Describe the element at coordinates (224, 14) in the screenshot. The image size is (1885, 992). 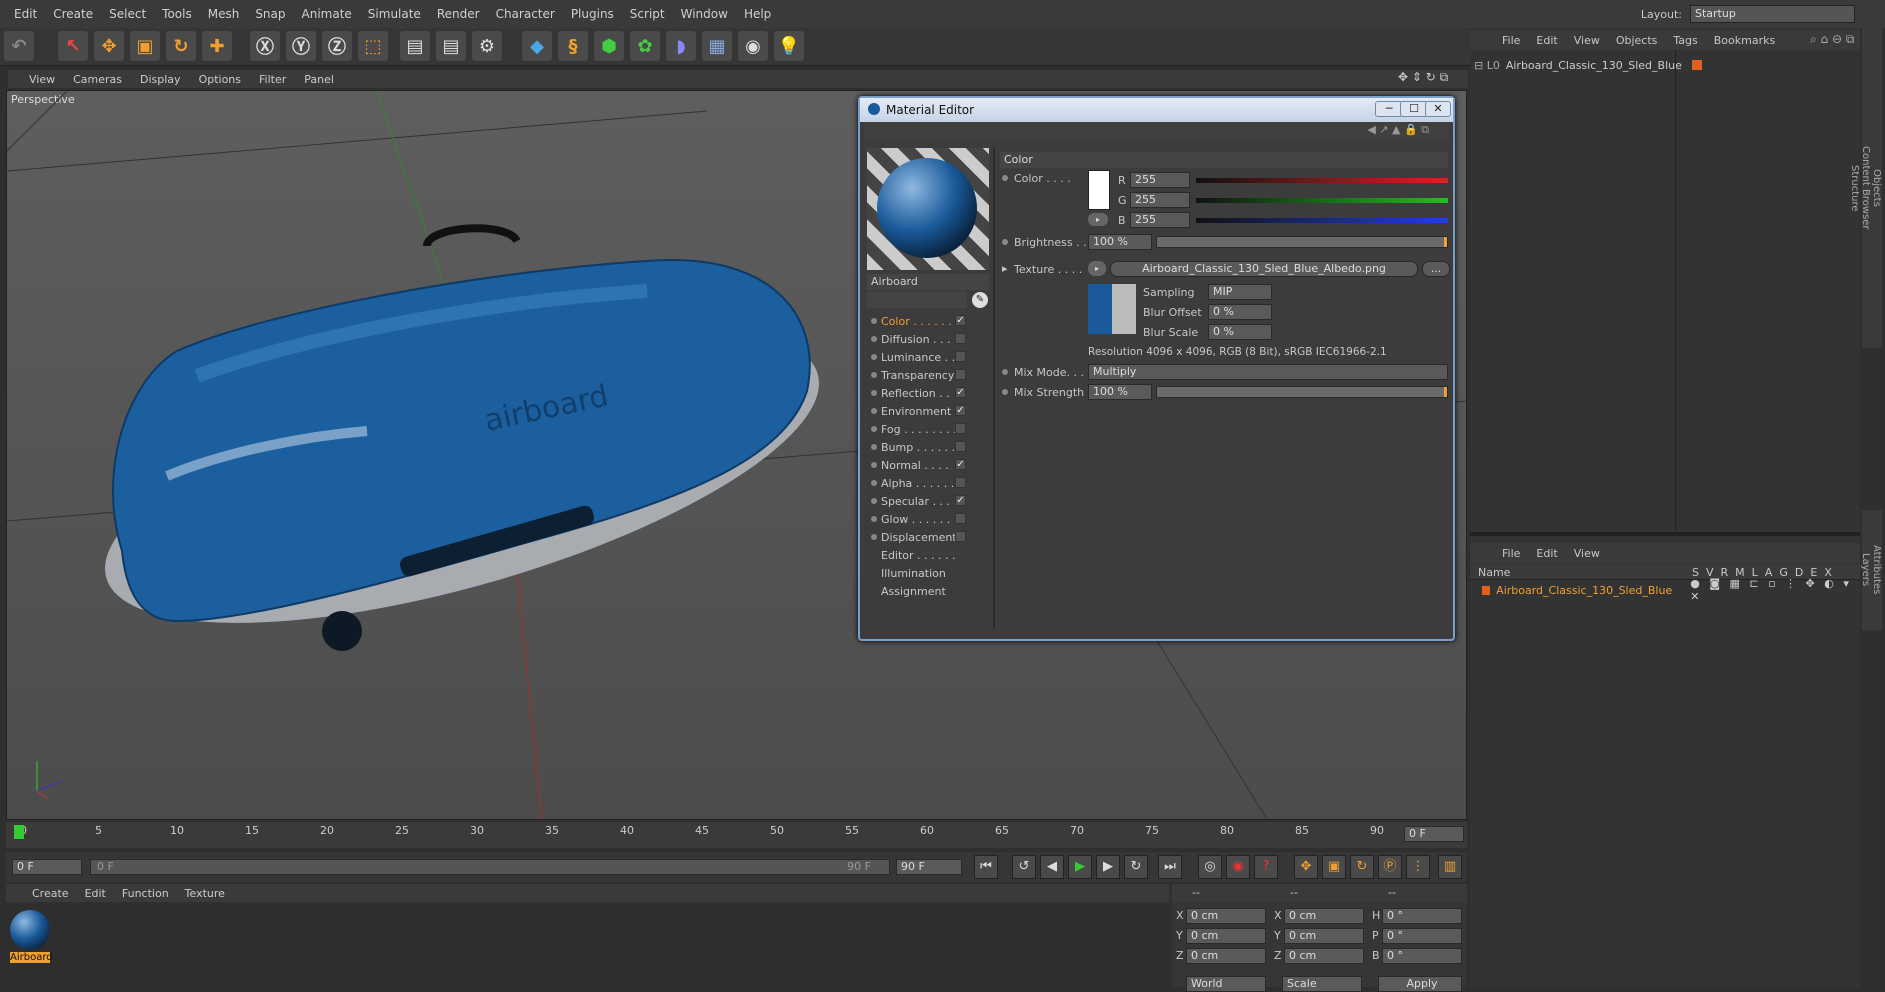
I see `menu-item-mesh: Mesh` at that location.